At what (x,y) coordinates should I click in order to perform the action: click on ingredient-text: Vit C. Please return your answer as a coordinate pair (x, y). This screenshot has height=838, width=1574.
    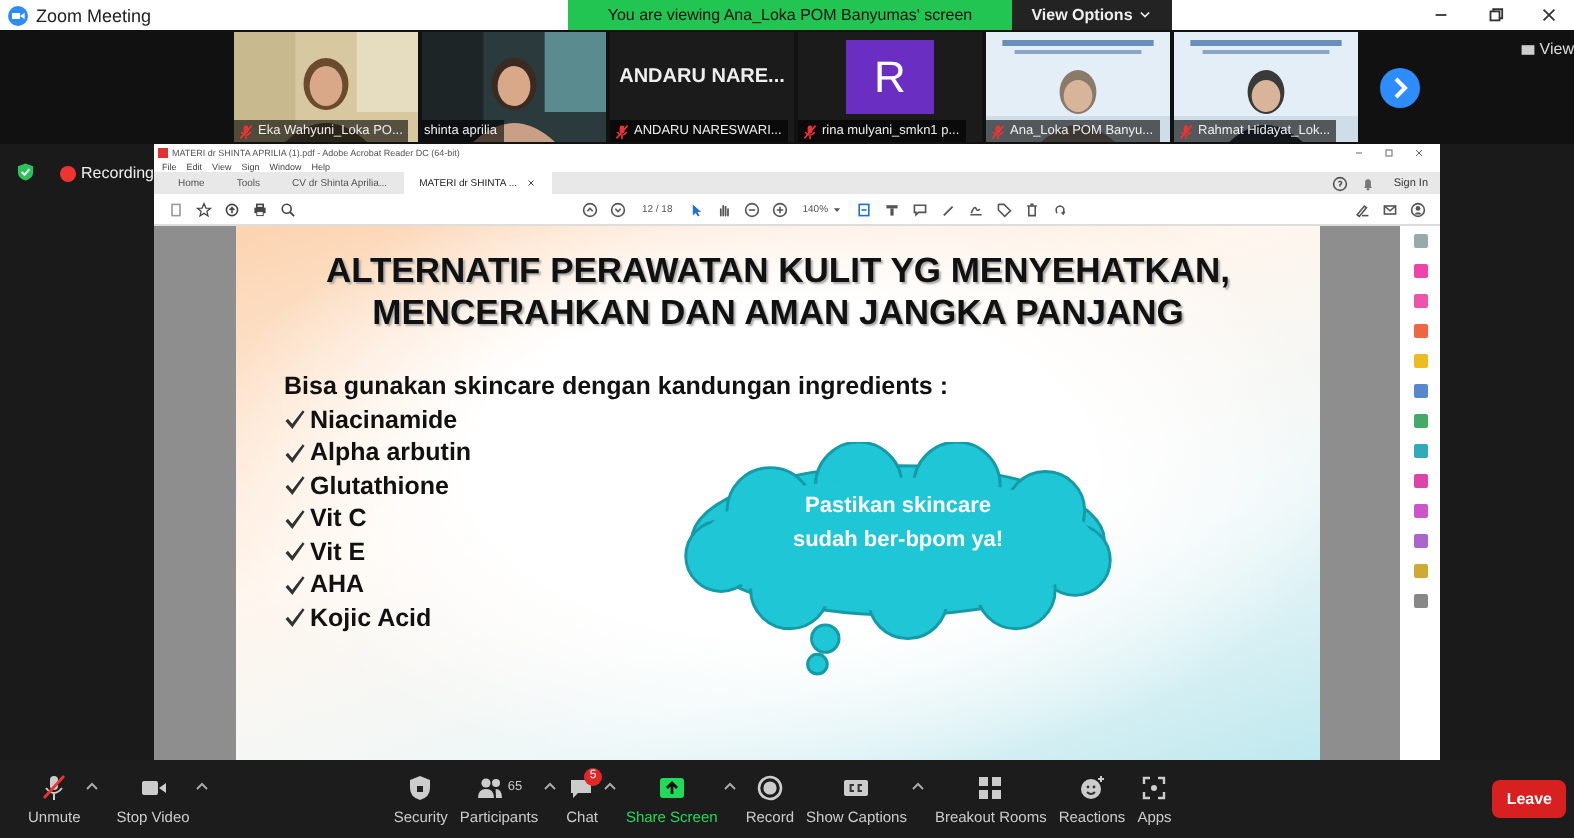
    Looking at the image, I should click on (338, 518).